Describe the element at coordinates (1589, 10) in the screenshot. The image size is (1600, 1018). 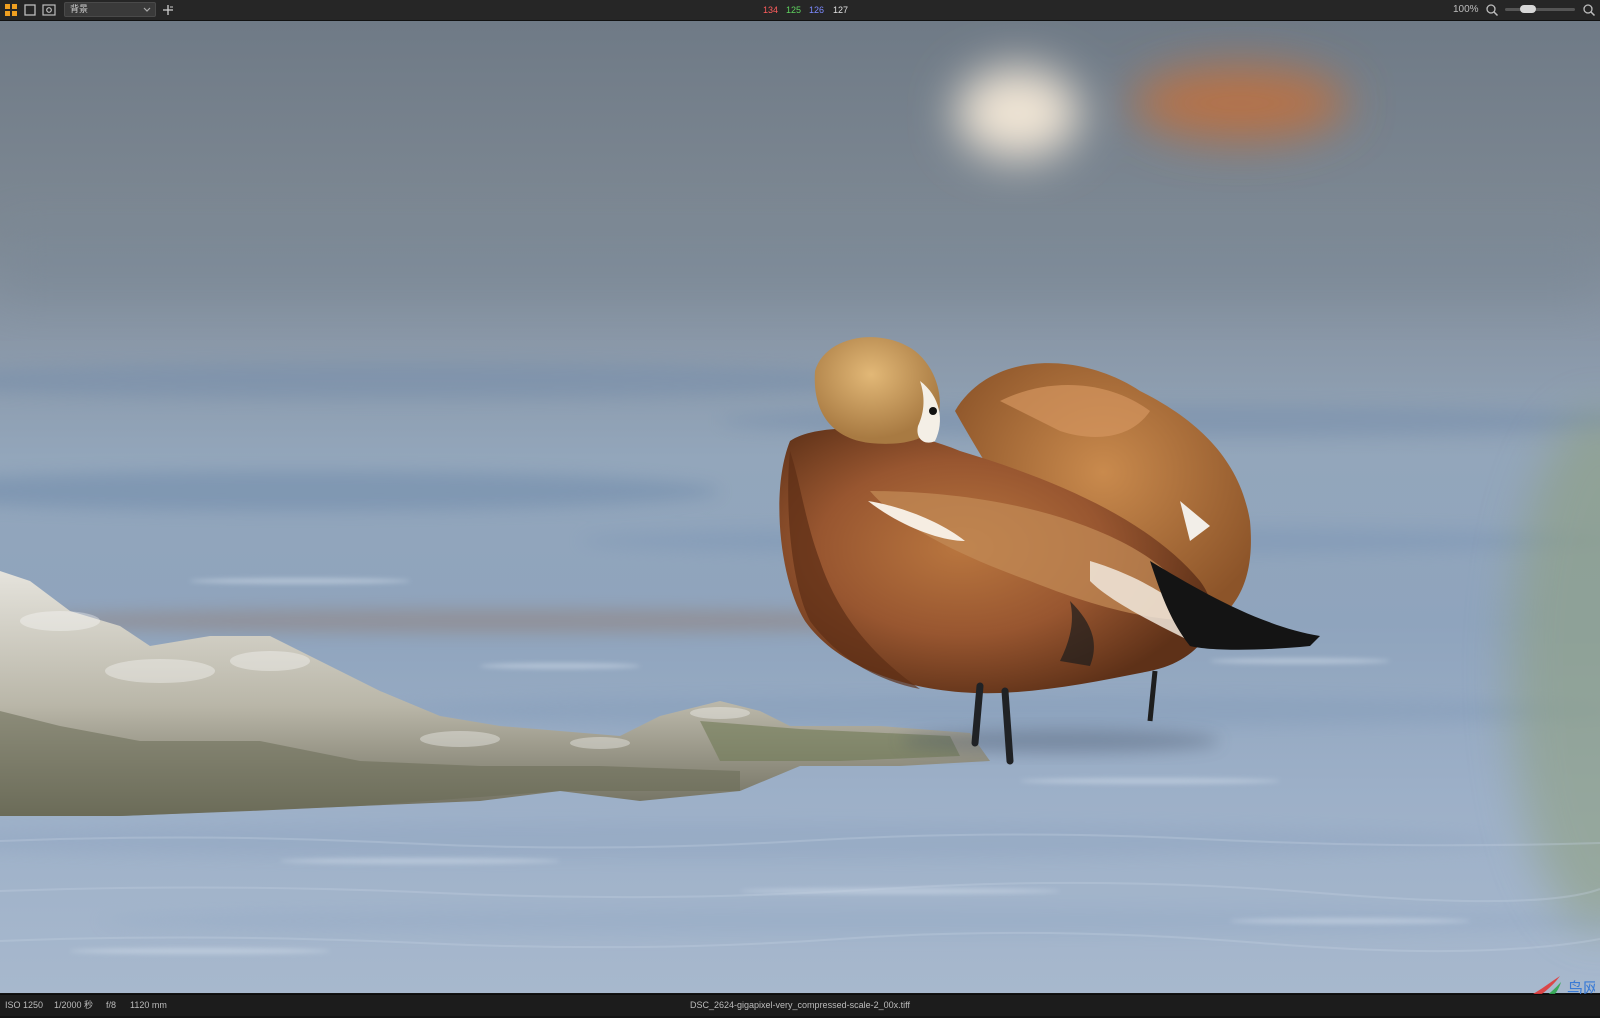
I see `zoom-in-icon` at that location.